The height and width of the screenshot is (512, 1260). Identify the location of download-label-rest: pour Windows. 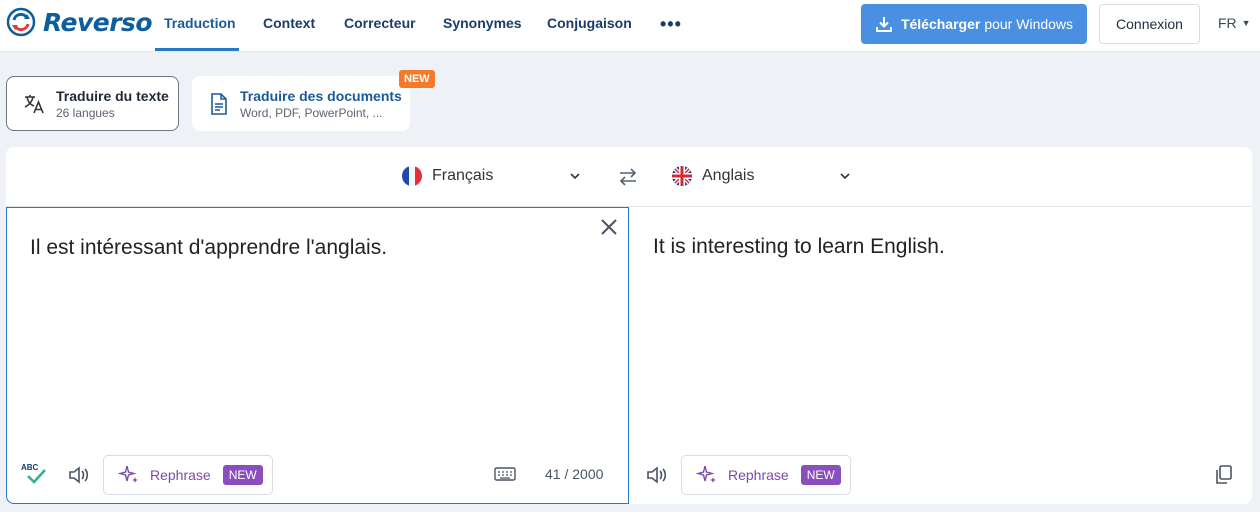
(1029, 24).